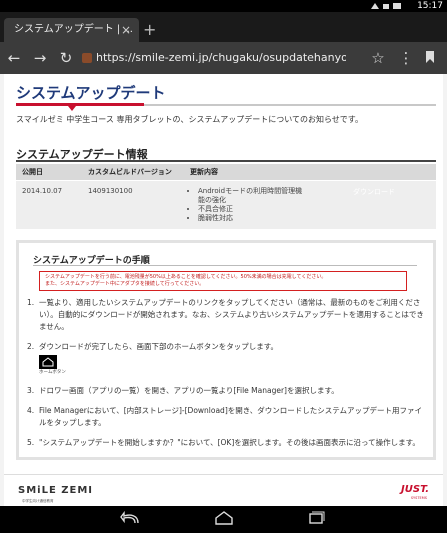 This screenshot has height=533, width=447. What do you see at coordinates (31, 346) in the screenshot?
I see `step-number: 2.` at bounding box center [31, 346].